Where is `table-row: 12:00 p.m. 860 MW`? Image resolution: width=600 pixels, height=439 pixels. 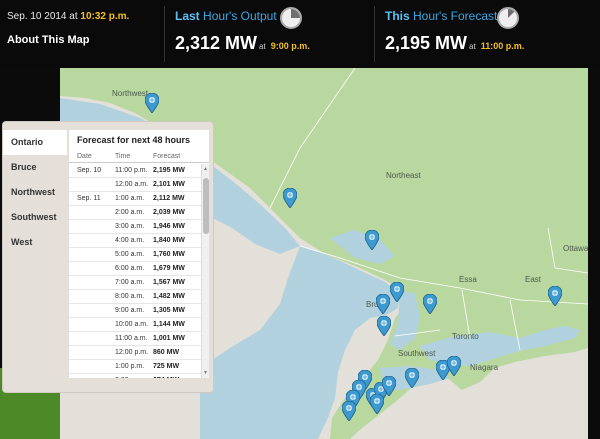
table-row: 12:00 p.m. 860 MW is located at coordinates (135, 353).